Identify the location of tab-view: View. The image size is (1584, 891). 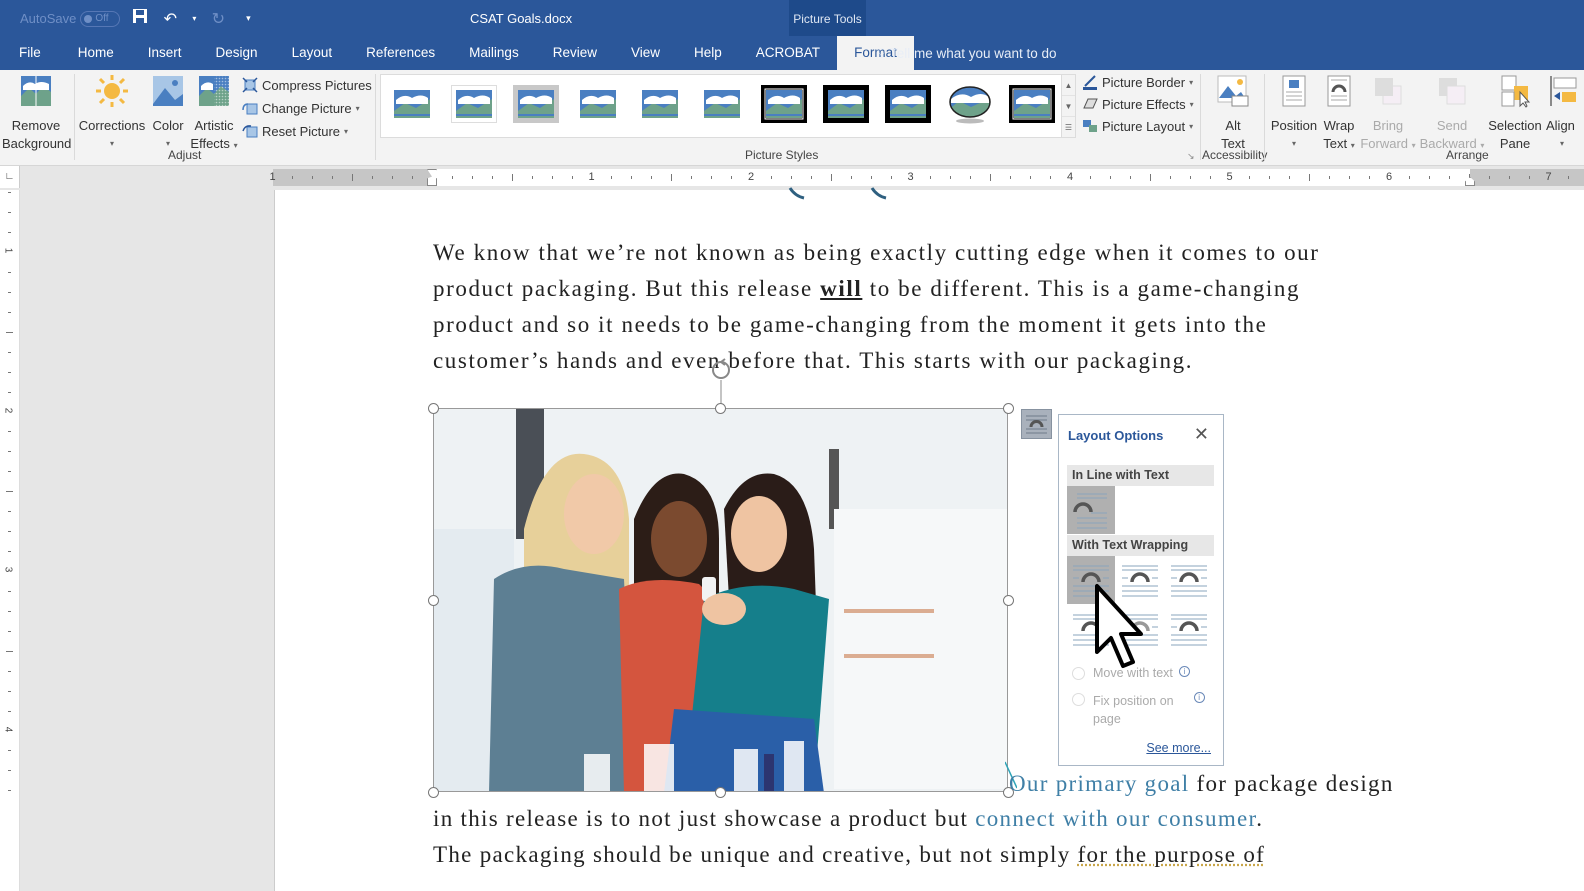
(645, 53).